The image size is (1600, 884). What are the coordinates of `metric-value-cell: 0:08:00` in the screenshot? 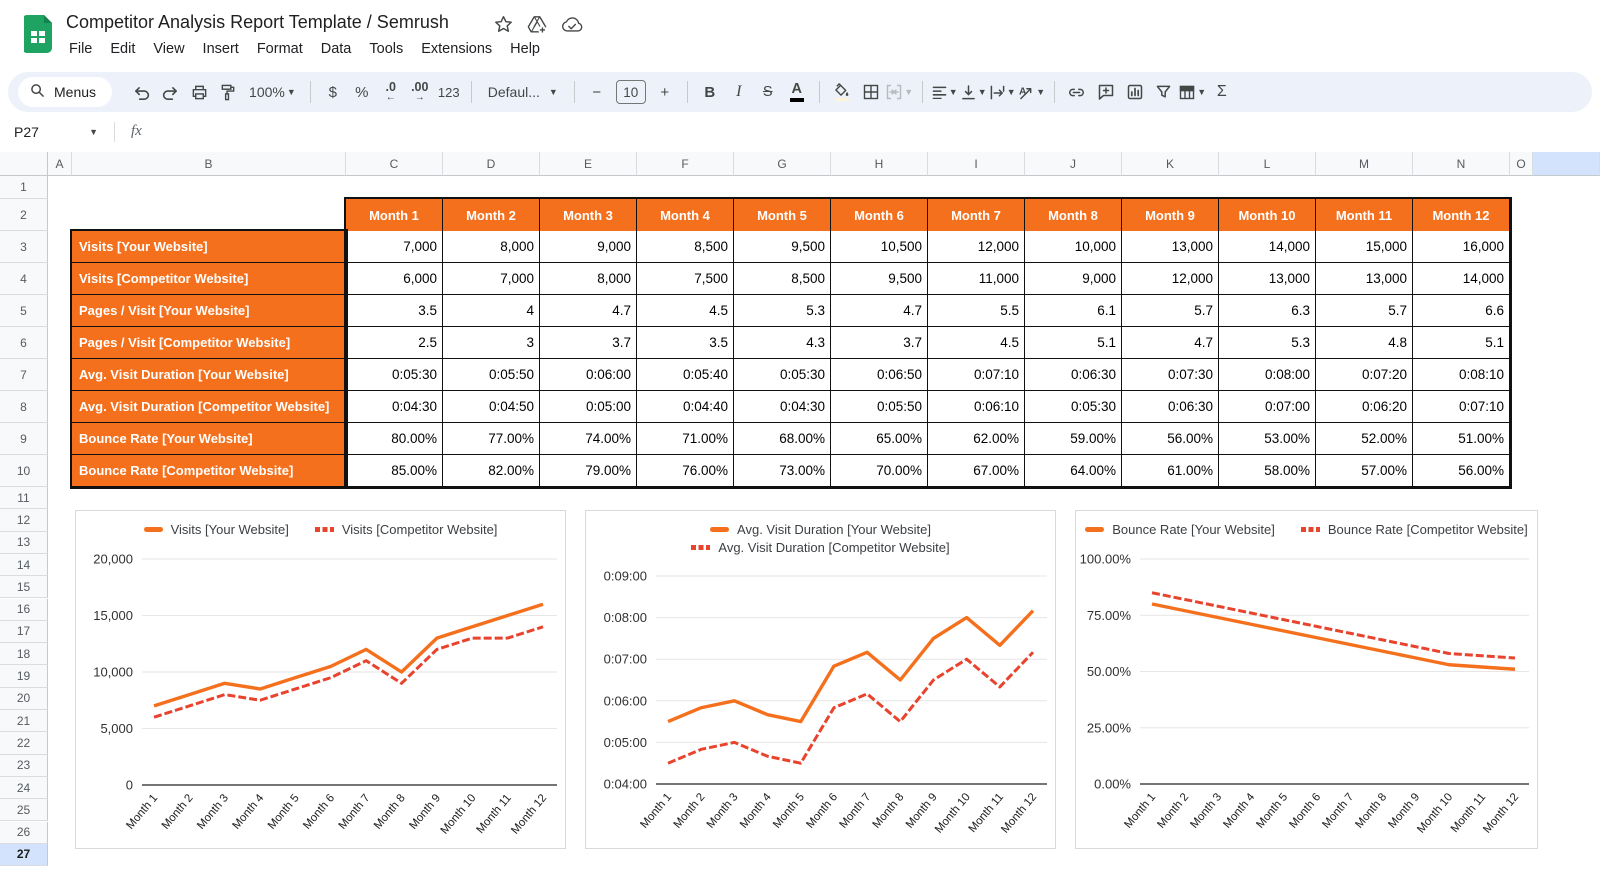 It's located at (1267, 375).